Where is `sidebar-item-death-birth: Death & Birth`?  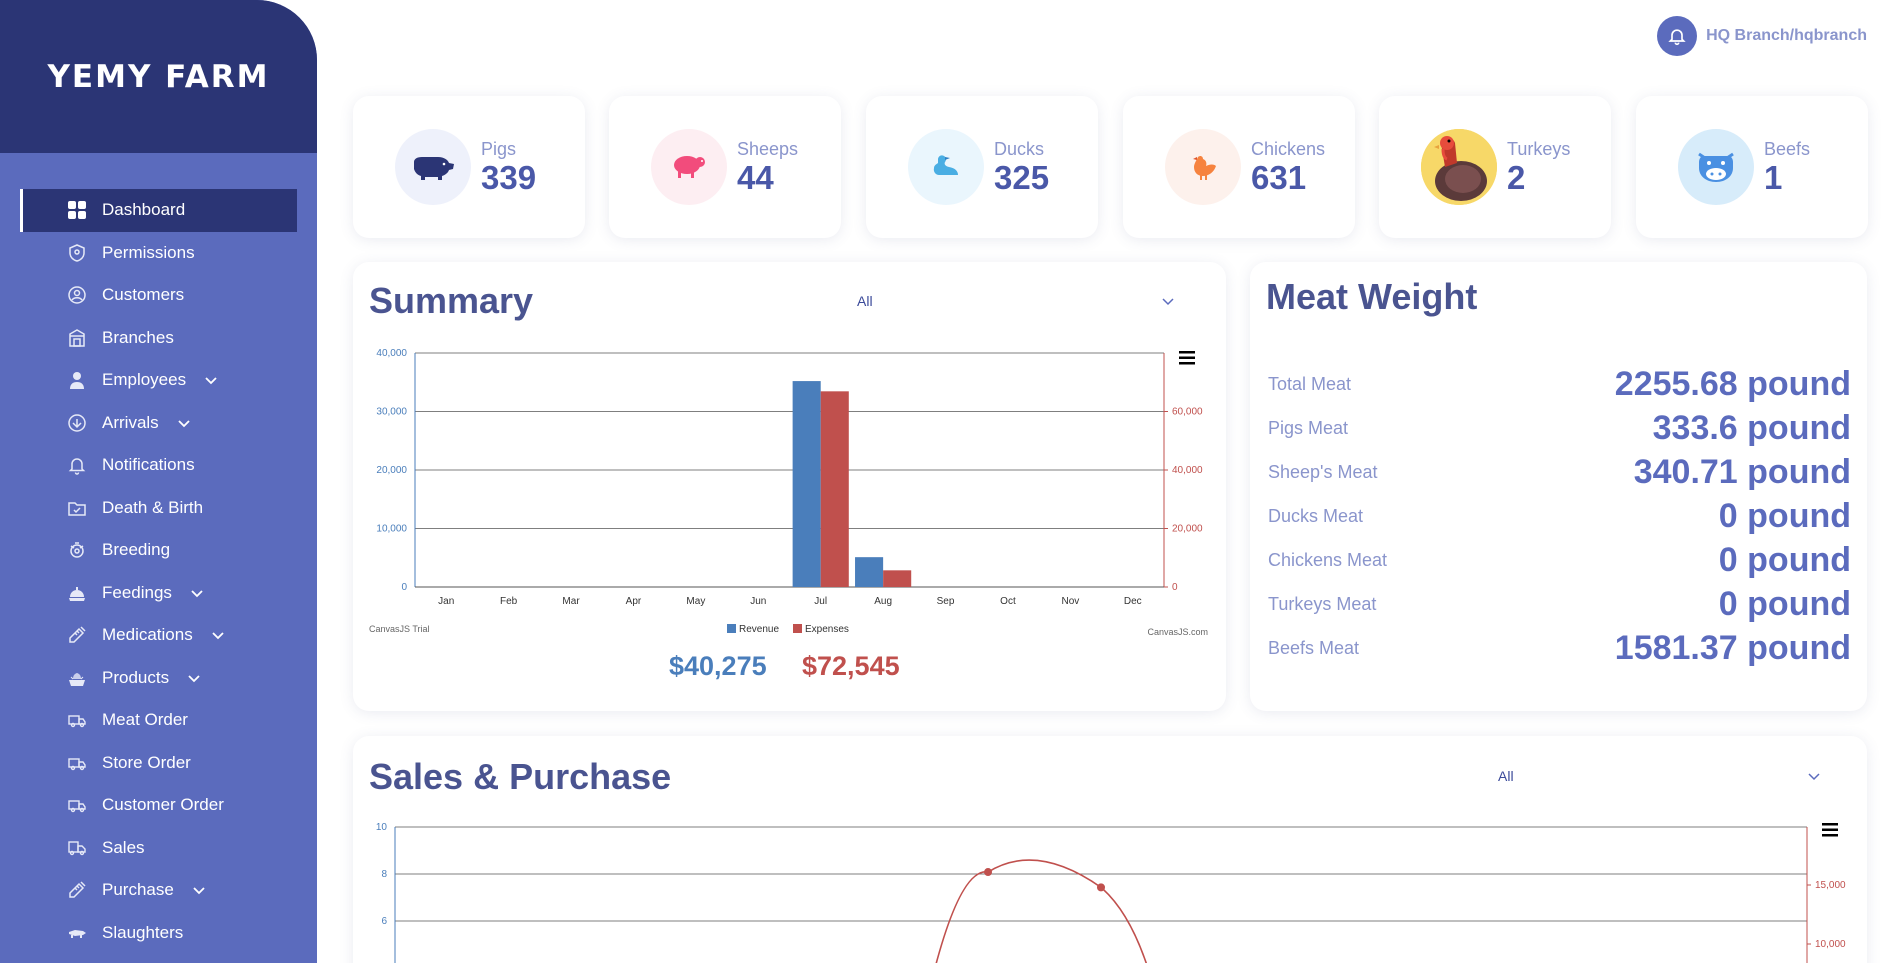 sidebar-item-death-birth: Death & Birth is located at coordinates (158, 508).